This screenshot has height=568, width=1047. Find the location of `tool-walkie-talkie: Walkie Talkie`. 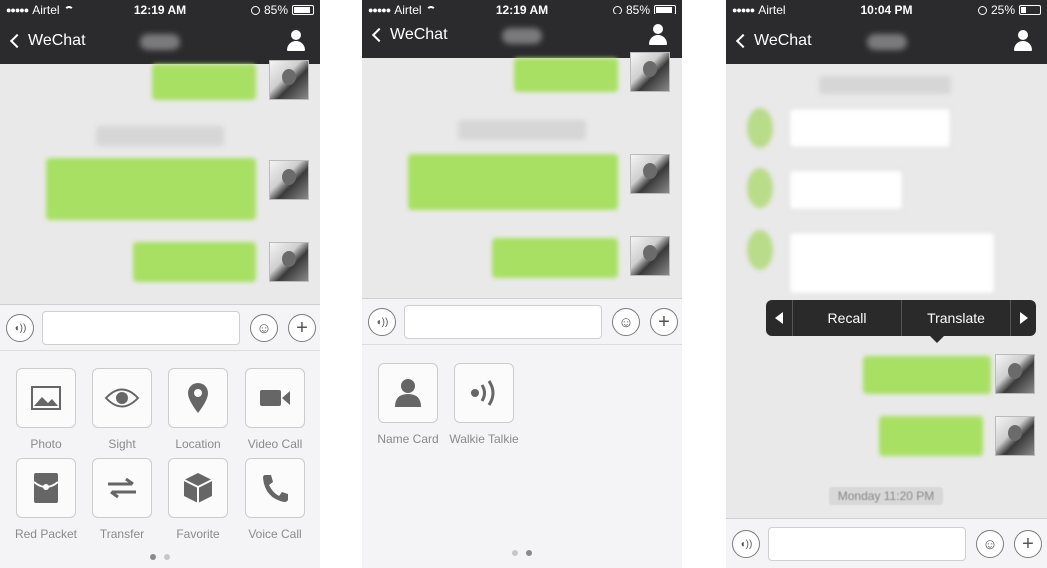

tool-walkie-talkie: Walkie Talkie is located at coordinates (484, 404).